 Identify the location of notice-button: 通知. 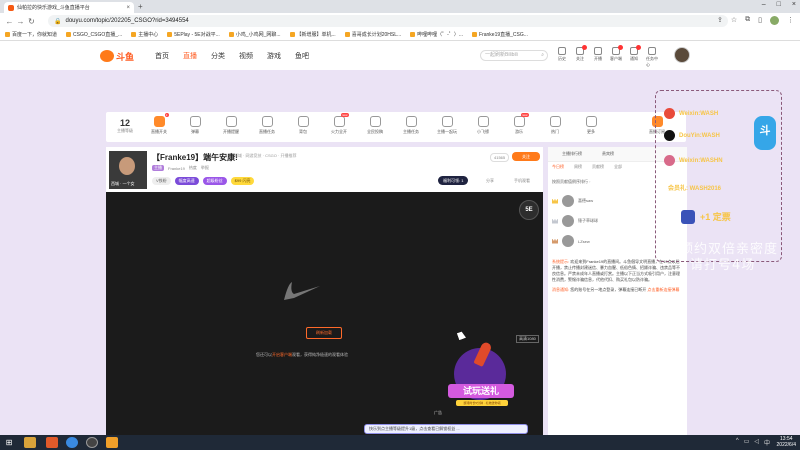
(634, 56).